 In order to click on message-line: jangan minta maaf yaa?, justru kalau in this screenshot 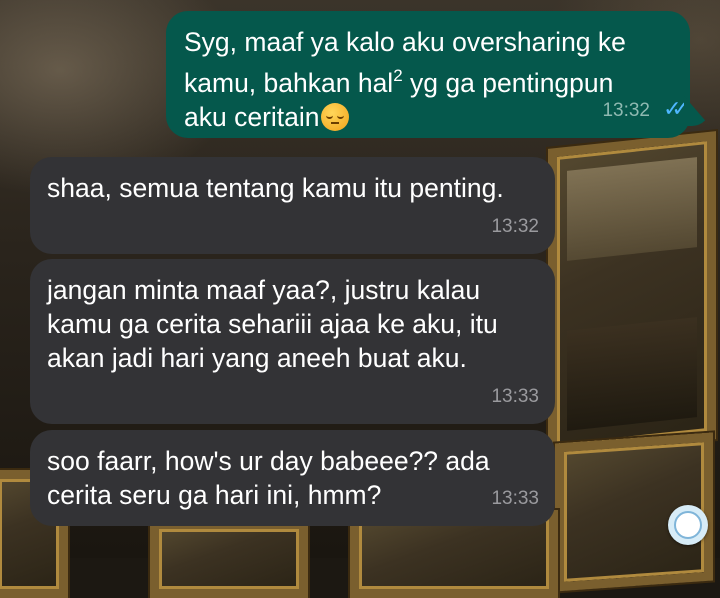, I will do `click(264, 290)`.